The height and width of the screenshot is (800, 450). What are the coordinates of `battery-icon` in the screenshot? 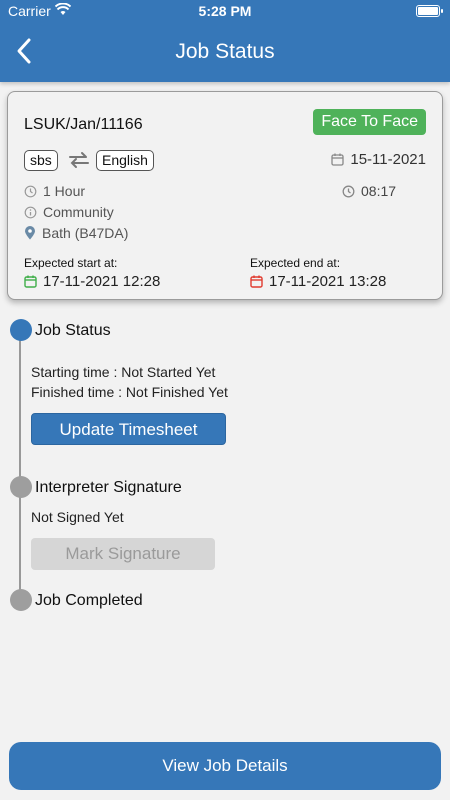 It's located at (429, 11).